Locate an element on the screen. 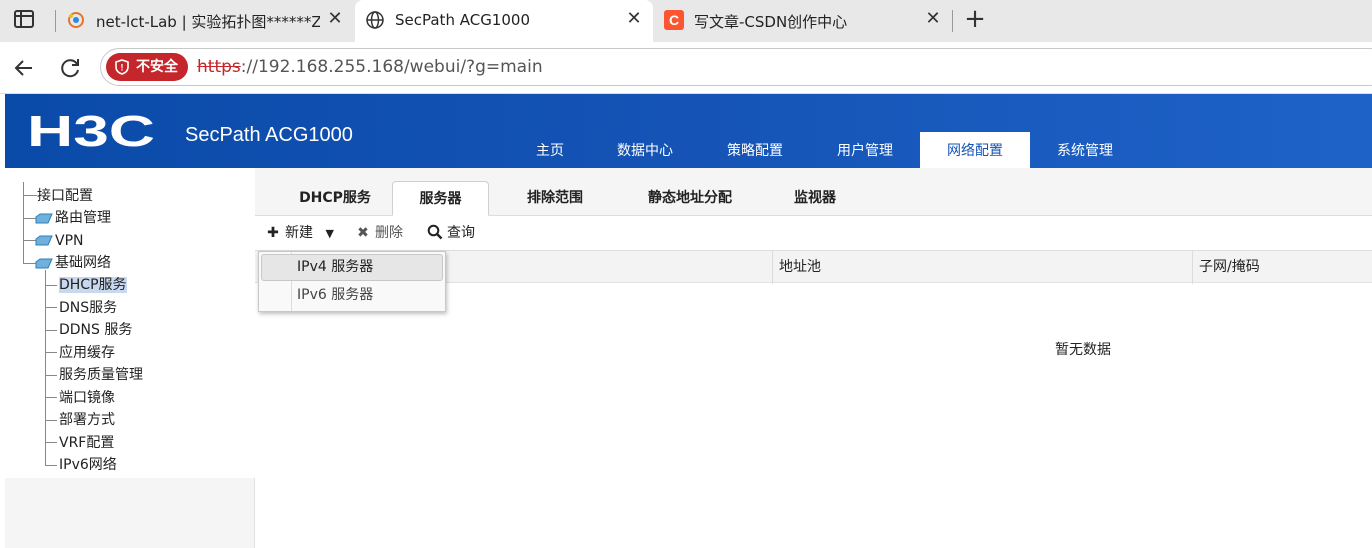 The height and width of the screenshot is (548, 1372). left-nav-panel: 接口配置 路由管理 VPN 基础网络 DHCP服务 DNS服务 DDNS 服务 is located at coordinates (130, 358).